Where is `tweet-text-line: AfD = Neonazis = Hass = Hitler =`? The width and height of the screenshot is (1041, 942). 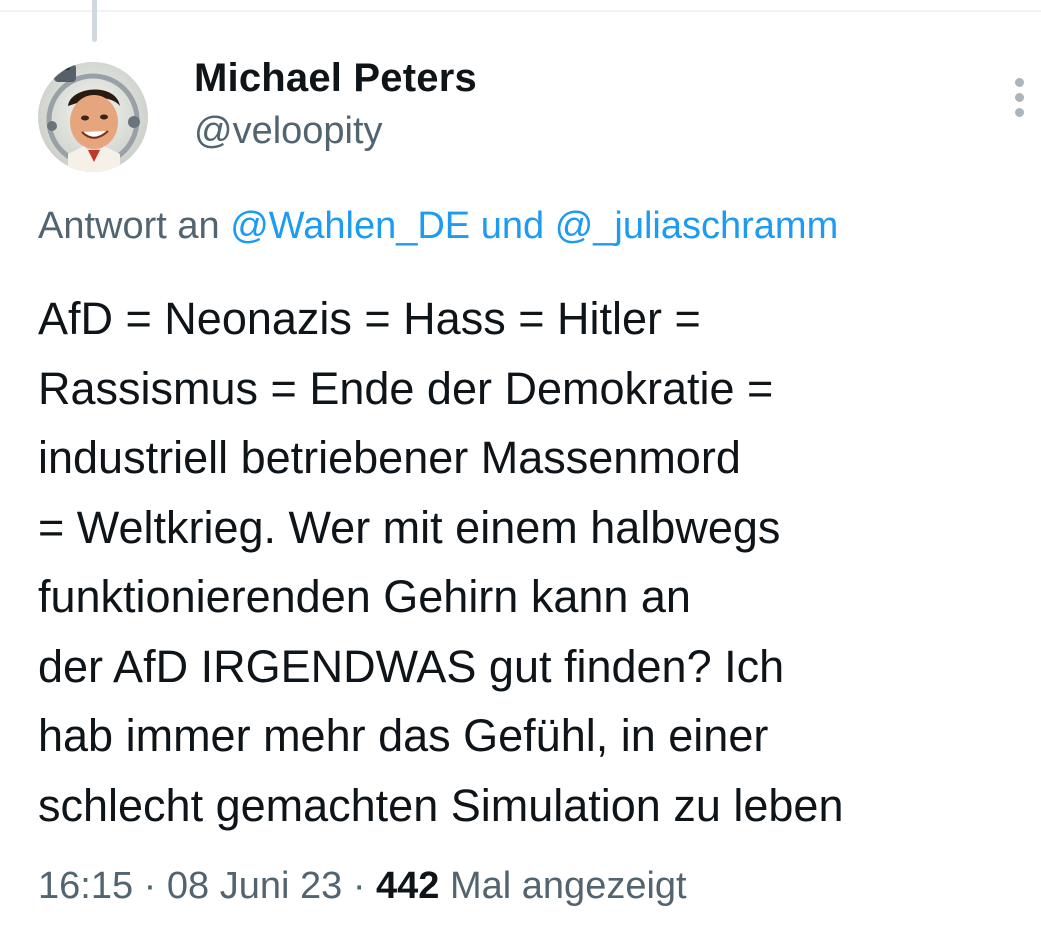
tweet-text-line: AfD = Neonazis = Hass = Hitler = is located at coordinates (369, 318).